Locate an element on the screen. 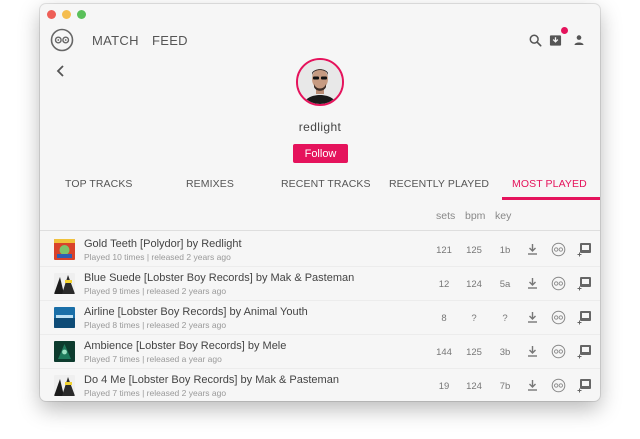  track-bpm: ? is located at coordinates (474, 318).